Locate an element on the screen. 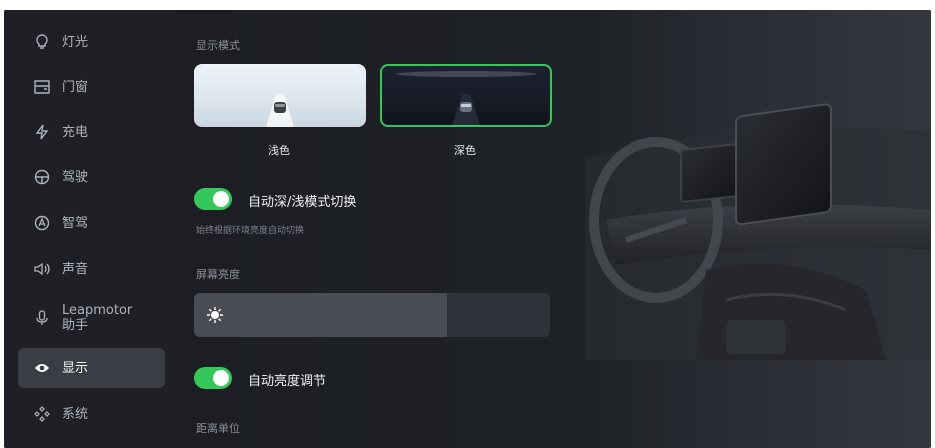 This screenshot has height=448, width=935. distance-unit-title: 距离单位 is located at coordinates (218, 428).